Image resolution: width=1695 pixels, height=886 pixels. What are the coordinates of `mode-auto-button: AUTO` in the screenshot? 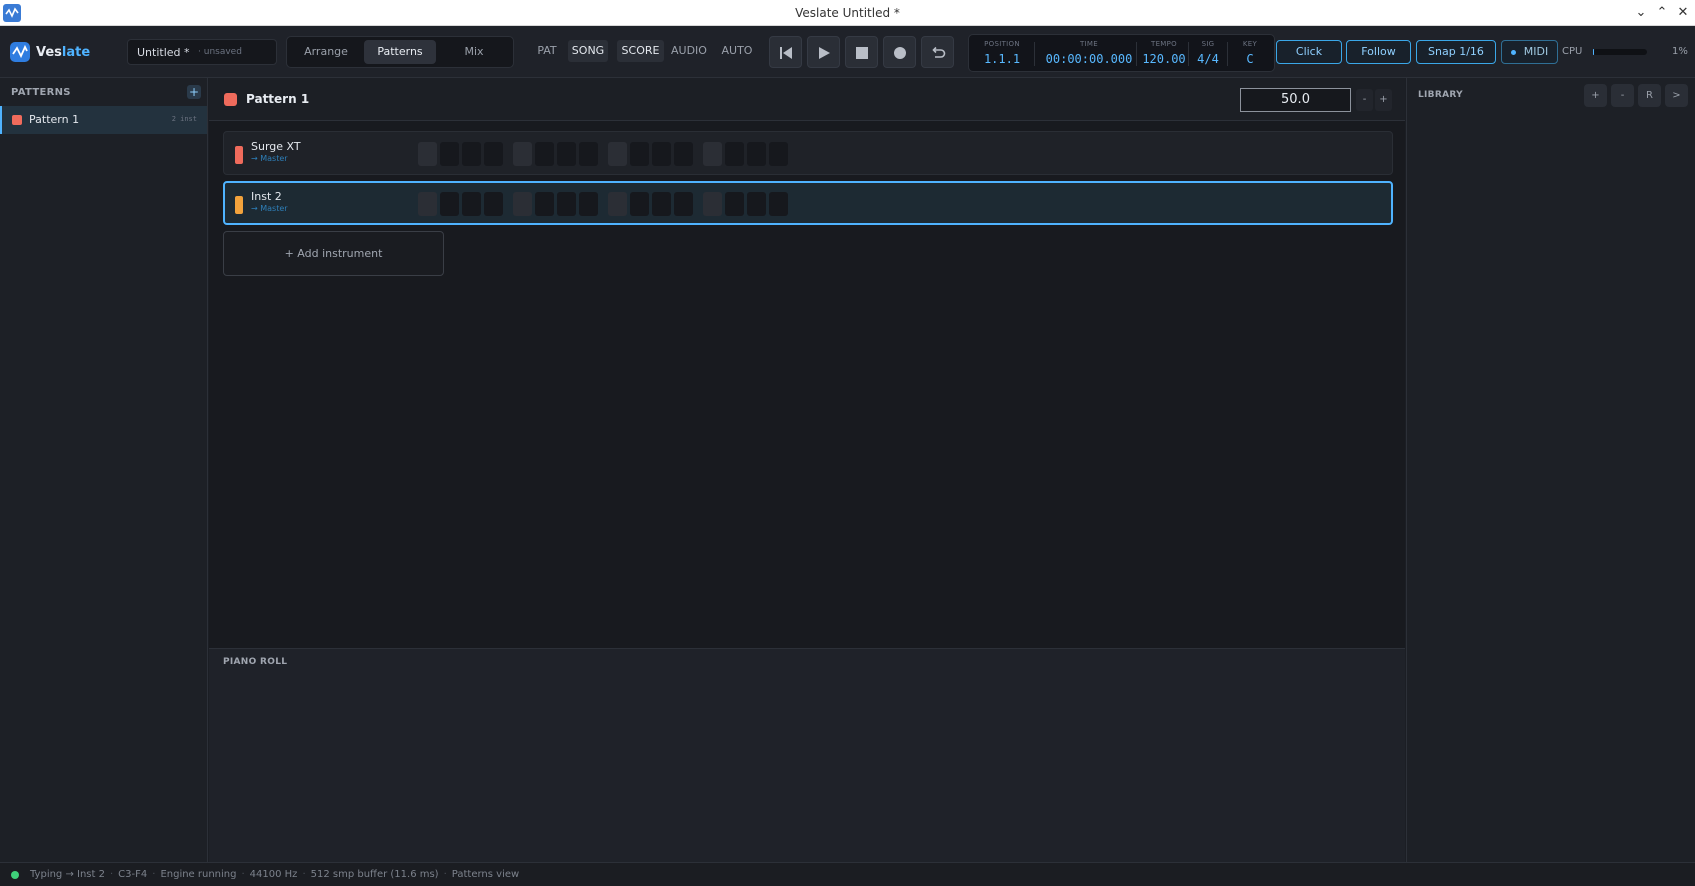 It's located at (737, 51).